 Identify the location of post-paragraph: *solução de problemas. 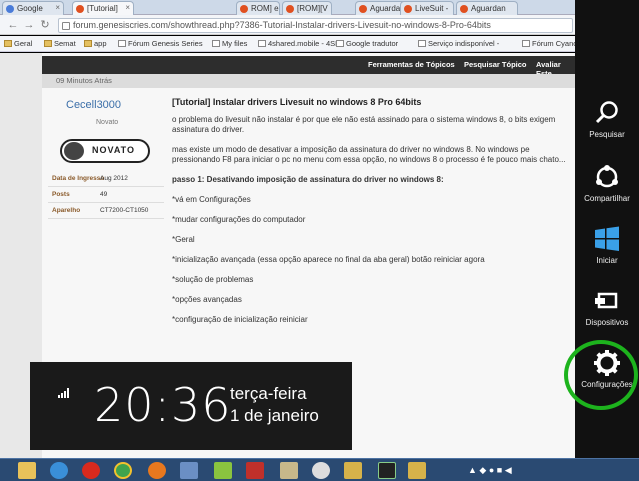
(213, 279).